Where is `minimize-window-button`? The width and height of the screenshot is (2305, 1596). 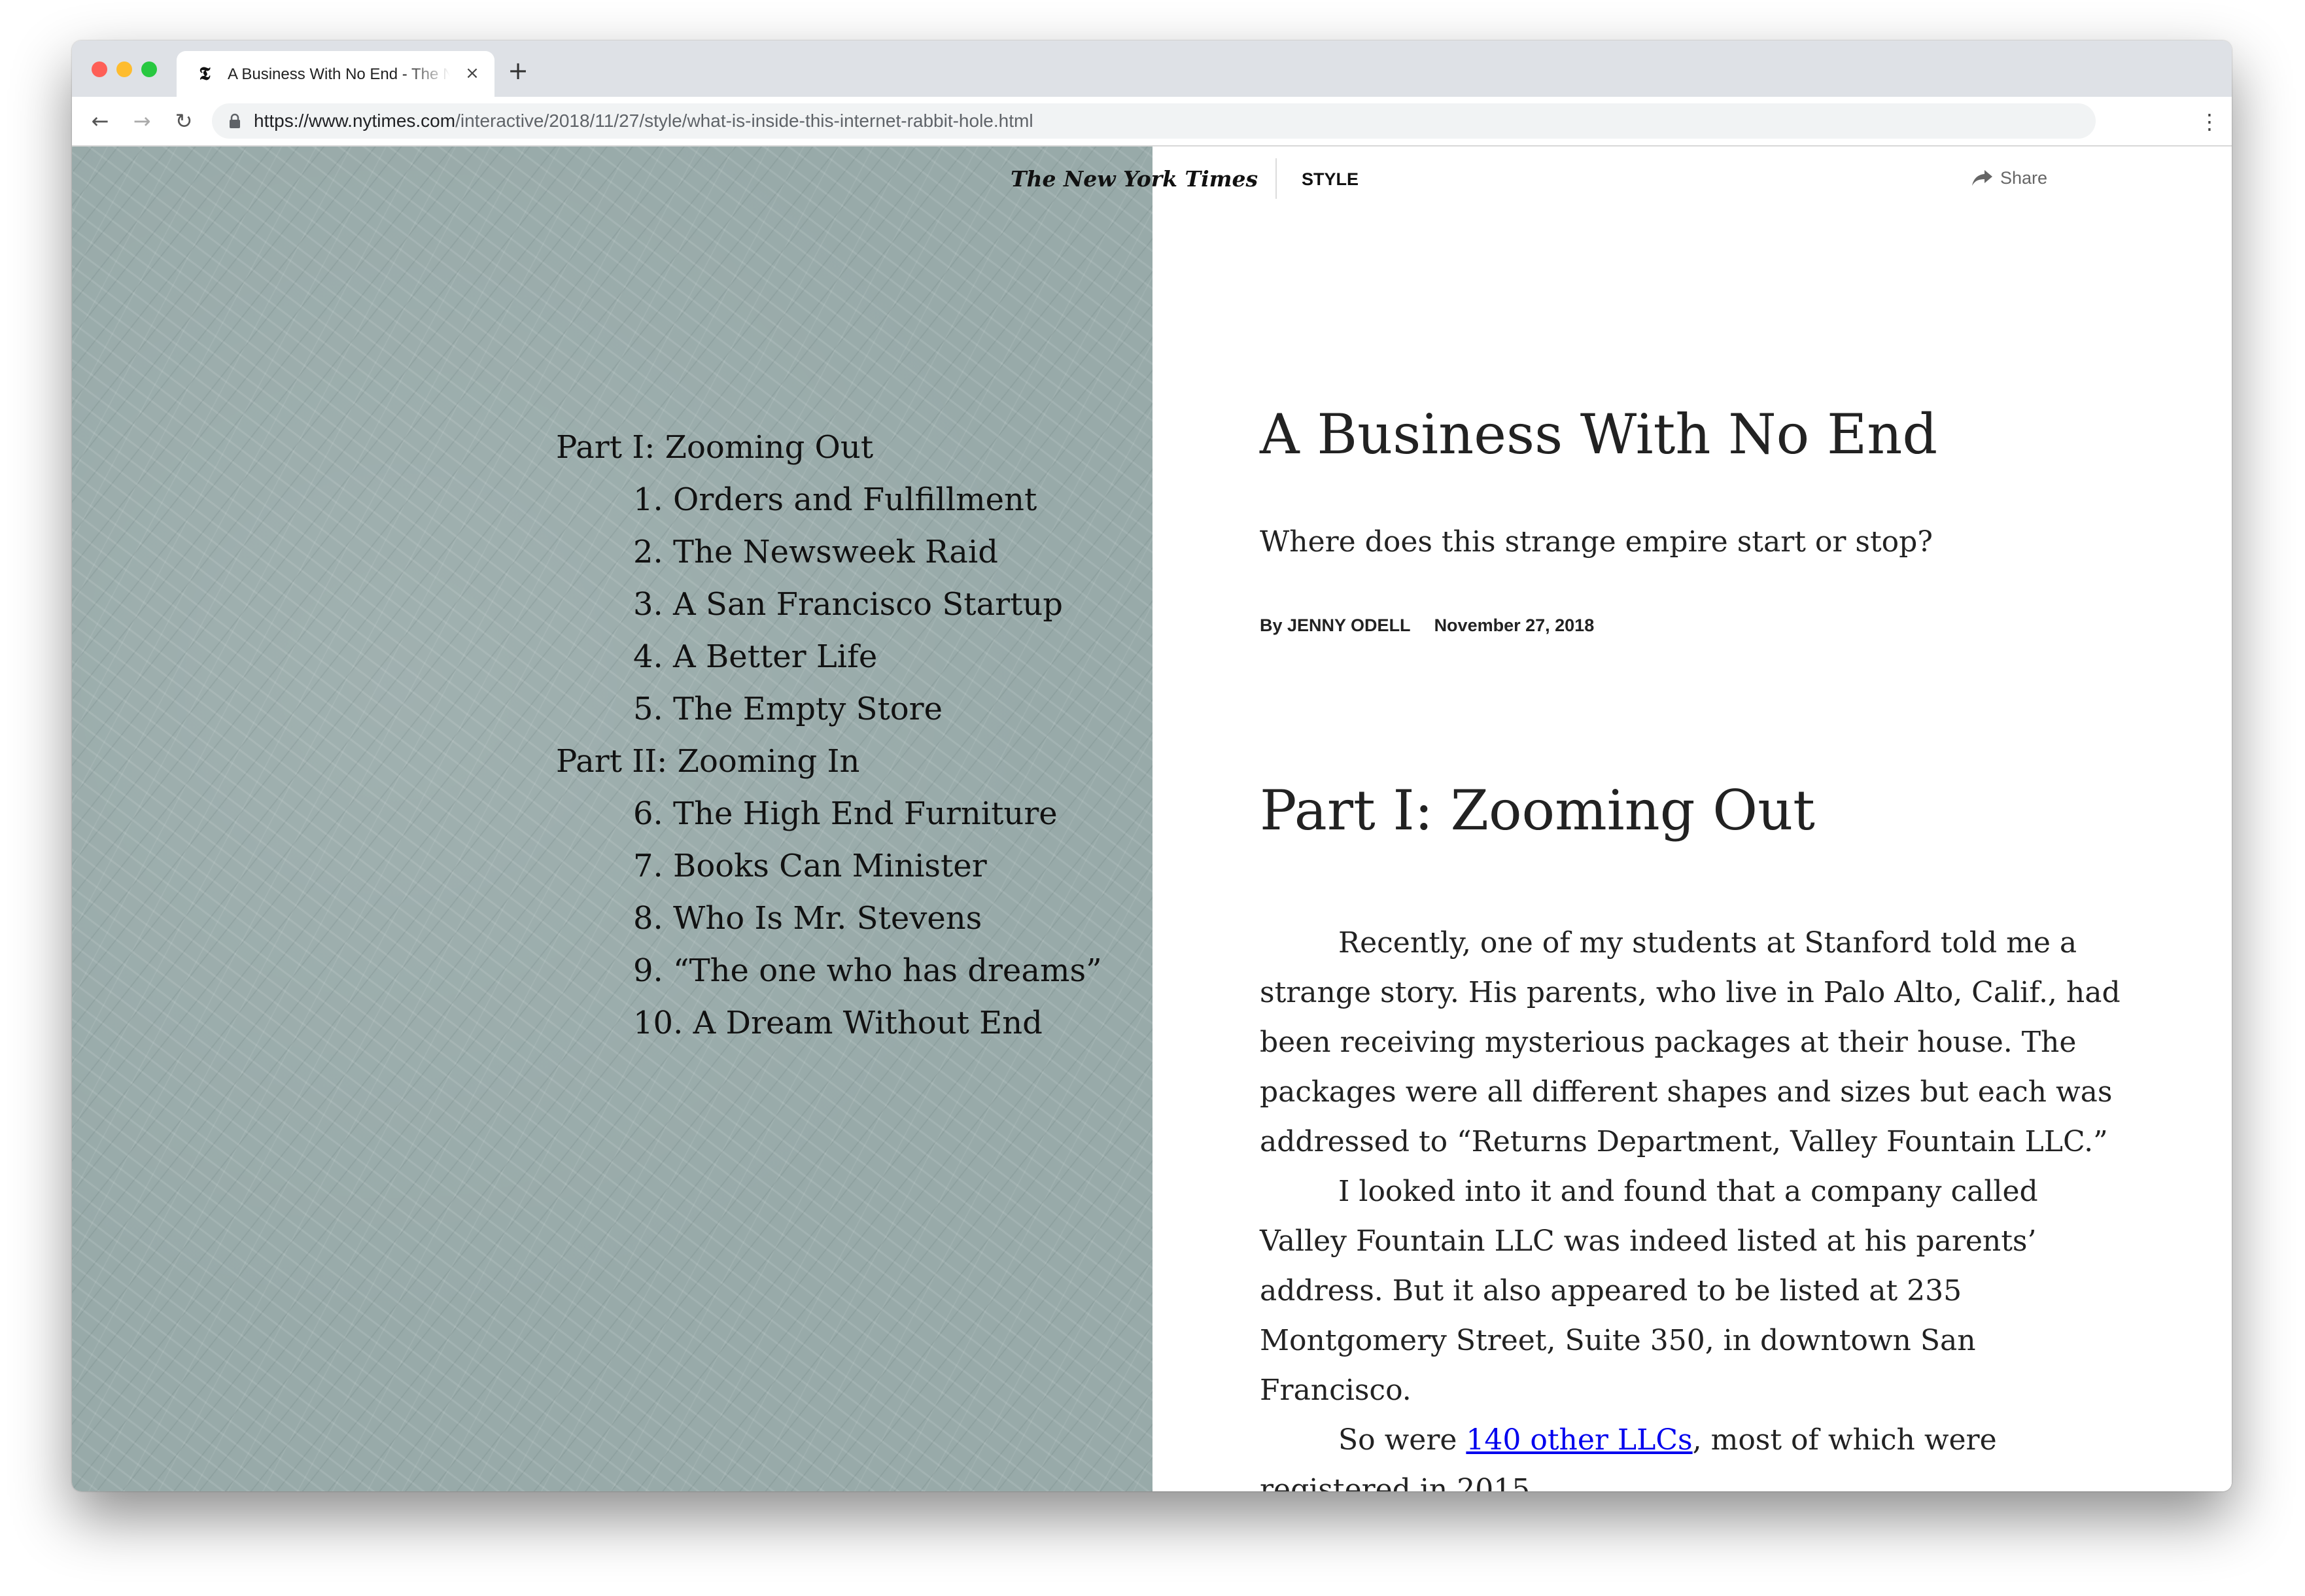 minimize-window-button is located at coordinates (124, 69).